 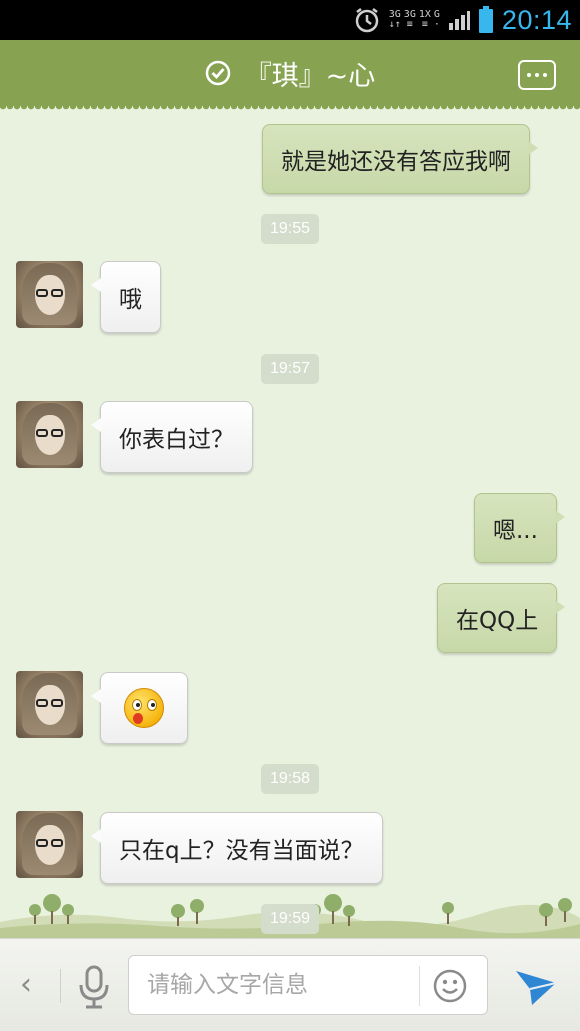 I want to click on message-text: 在QQ上, so click(x=497, y=621).